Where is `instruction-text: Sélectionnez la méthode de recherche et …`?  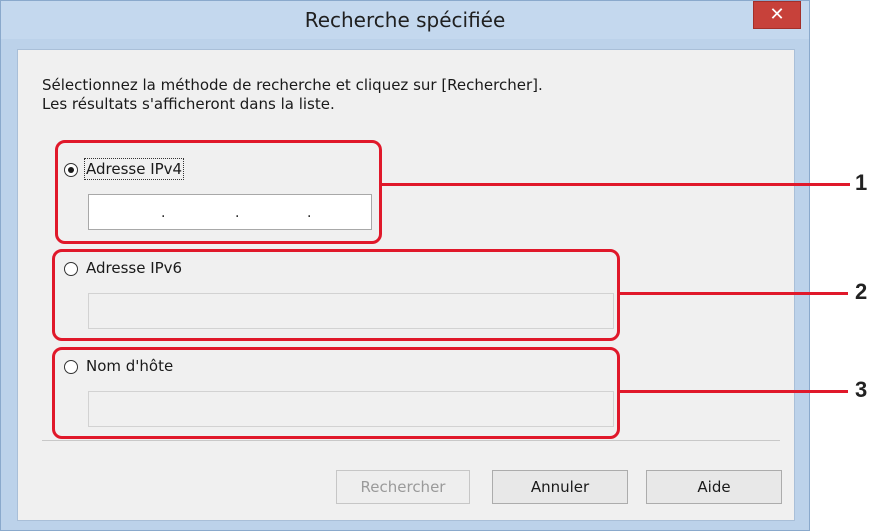 instruction-text: Sélectionnez la méthode de recherche et … is located at coordinates (292, 94).